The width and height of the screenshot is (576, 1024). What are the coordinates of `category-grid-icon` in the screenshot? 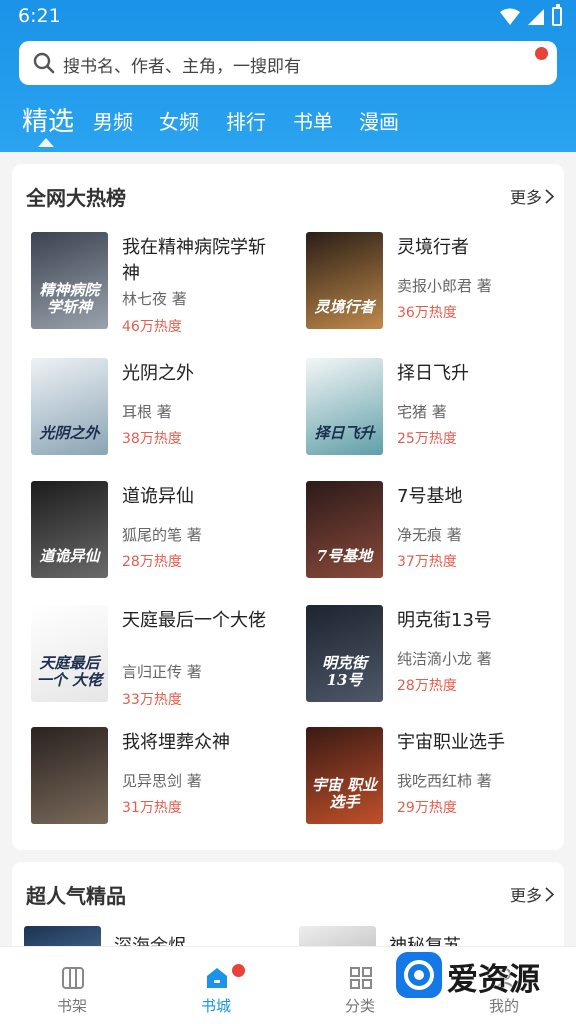 It's located at (361, 978).